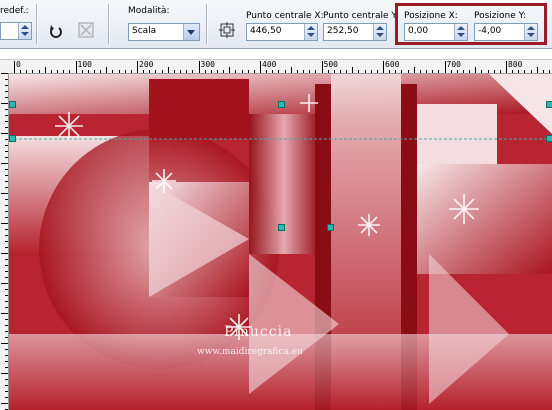  What do you see at coordinates (310, 32) in the screenshot?
I see `center-x-spinner` at bounding box center [310, 32].